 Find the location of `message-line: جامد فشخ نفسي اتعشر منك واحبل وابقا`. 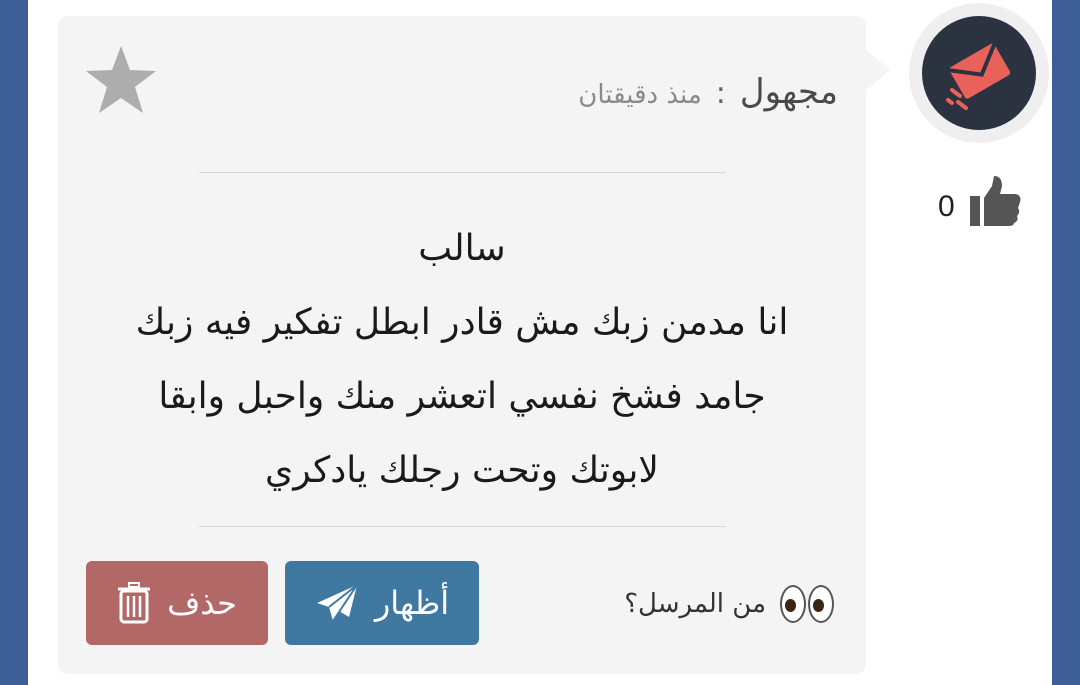

message-line: جامد فشخ نفسي اتعشر منك واحبل وابقا is located at coordinates (462, 396).